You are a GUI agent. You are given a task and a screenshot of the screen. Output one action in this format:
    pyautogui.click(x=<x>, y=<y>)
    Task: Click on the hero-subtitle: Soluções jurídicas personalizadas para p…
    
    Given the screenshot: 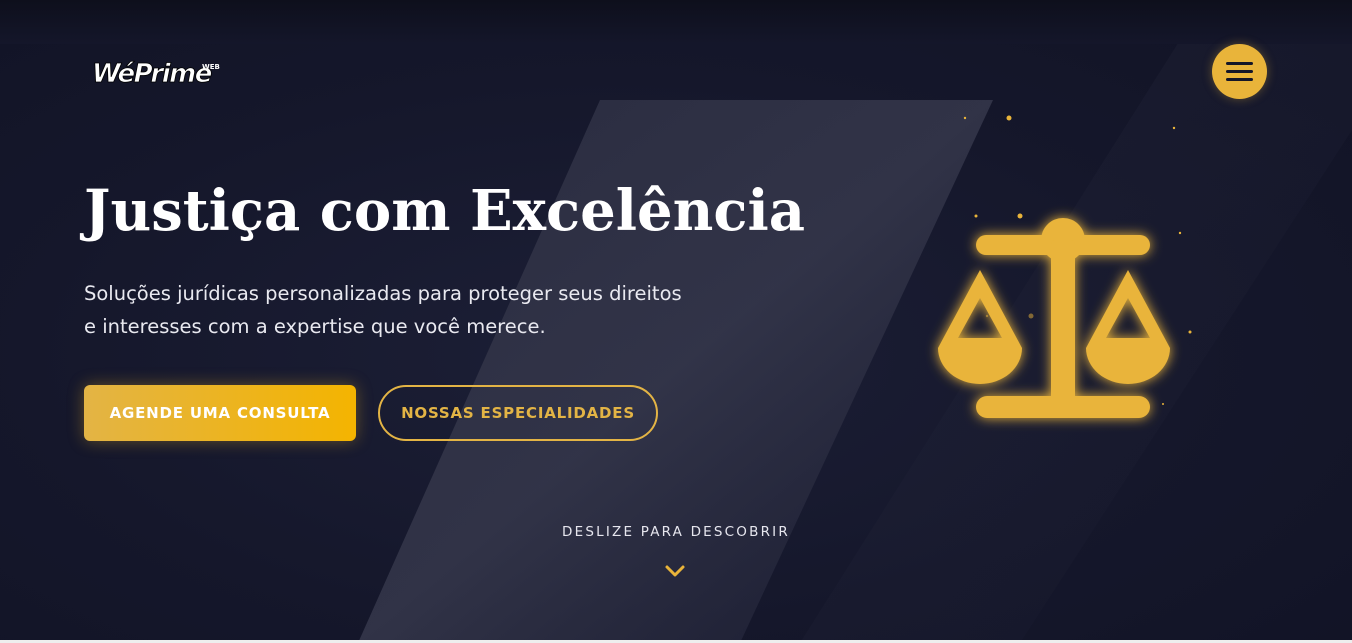 What is the action you would take?
    pyautogui.click(x=383, y=310)
    